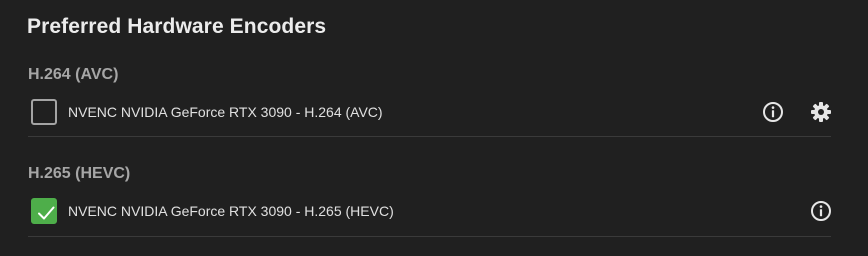  What do you see at coordinates (79, 173) in the screenshot?
I see `section-title-h265: H.265 (HEVC)` at bounding box center [79, 173].